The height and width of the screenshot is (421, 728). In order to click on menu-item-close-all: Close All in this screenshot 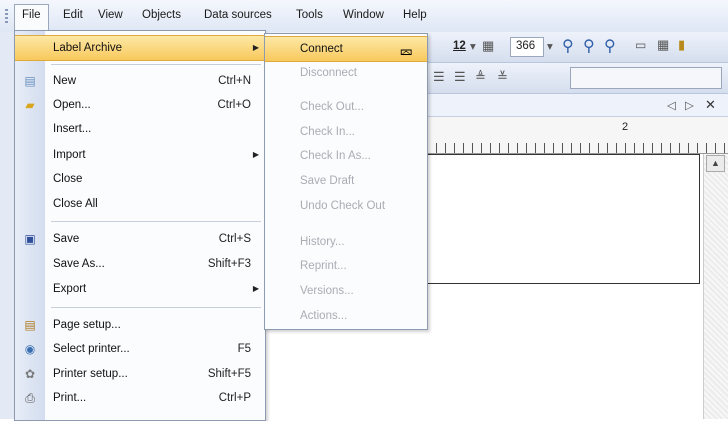, I will do `click(140, 204)`.